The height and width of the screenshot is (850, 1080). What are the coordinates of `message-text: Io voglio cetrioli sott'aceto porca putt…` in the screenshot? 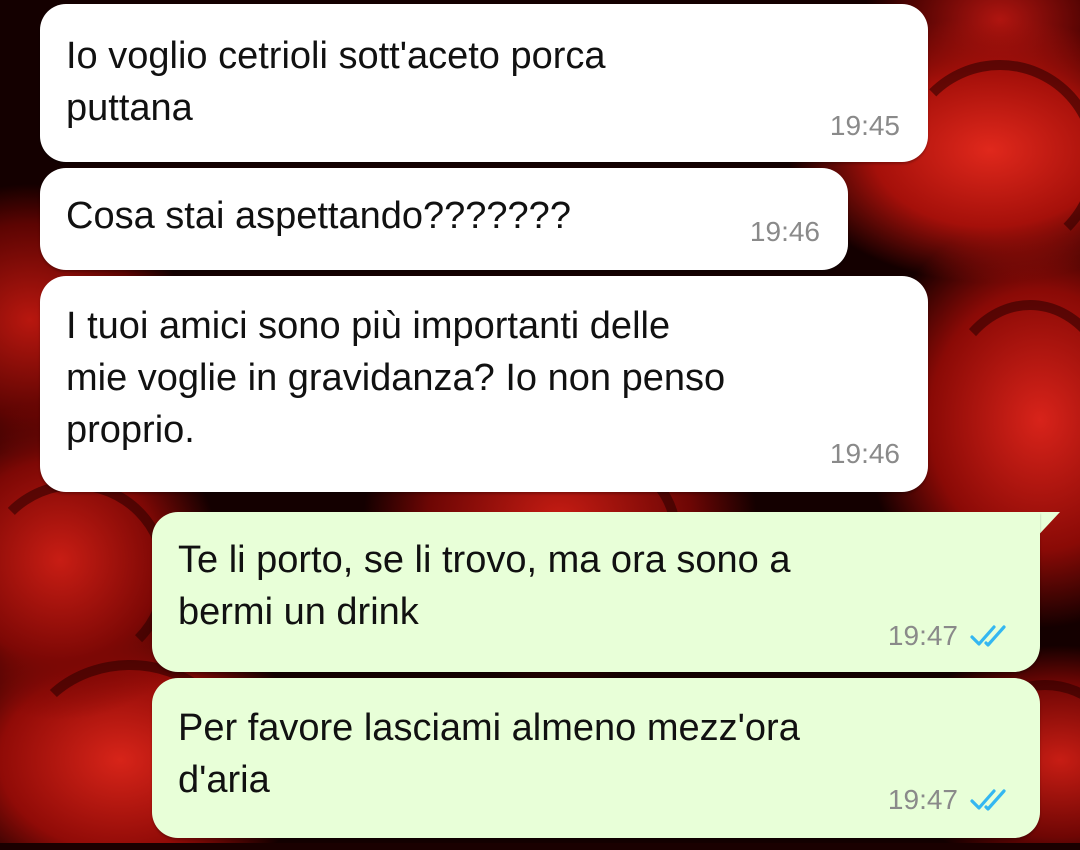 It's located at (336, 82).